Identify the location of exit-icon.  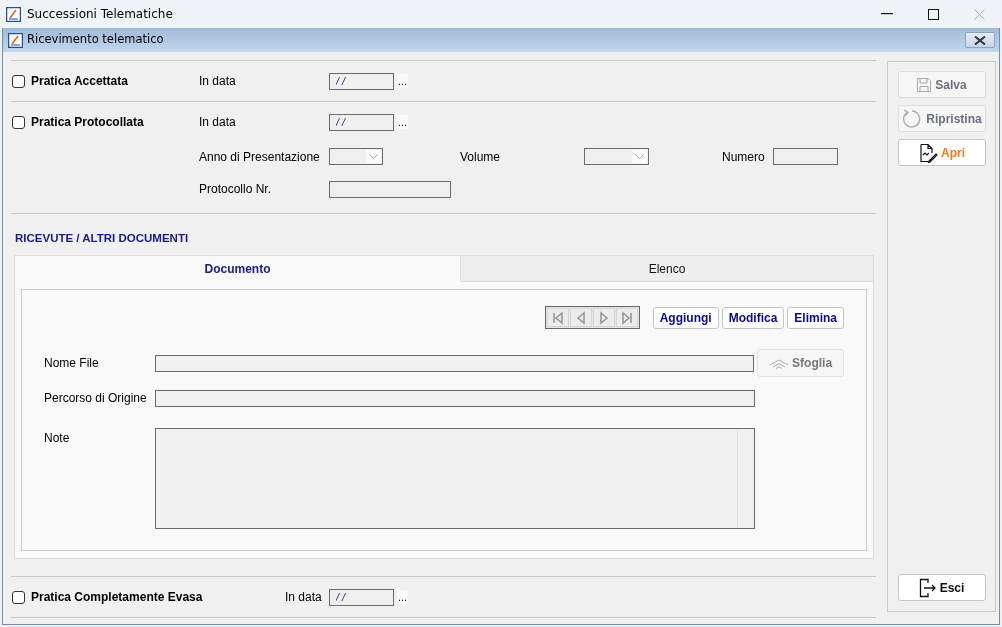
(927, 587).